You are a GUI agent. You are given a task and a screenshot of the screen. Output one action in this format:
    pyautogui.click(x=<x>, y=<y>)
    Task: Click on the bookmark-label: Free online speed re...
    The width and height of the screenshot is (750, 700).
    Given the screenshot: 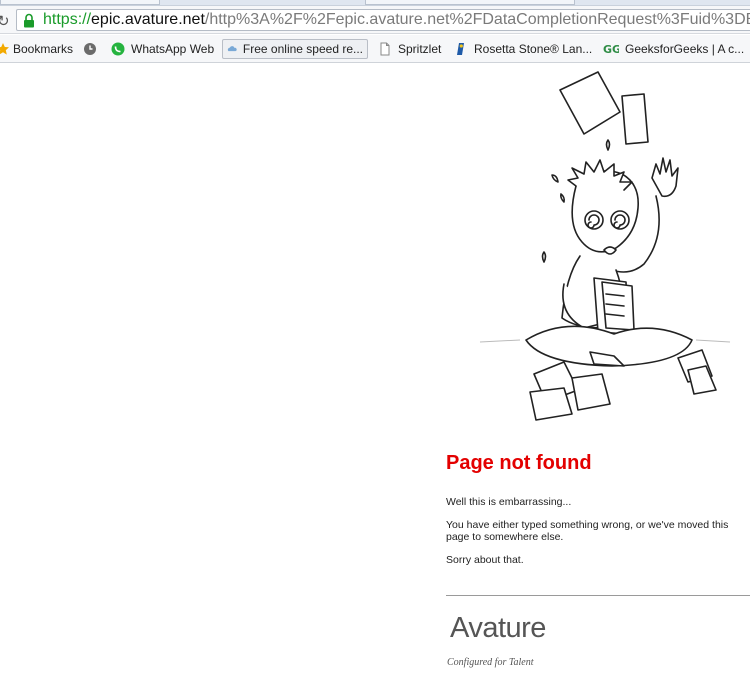 What is the action you would take?
    pyautogui.click(x=302, y=49)
    